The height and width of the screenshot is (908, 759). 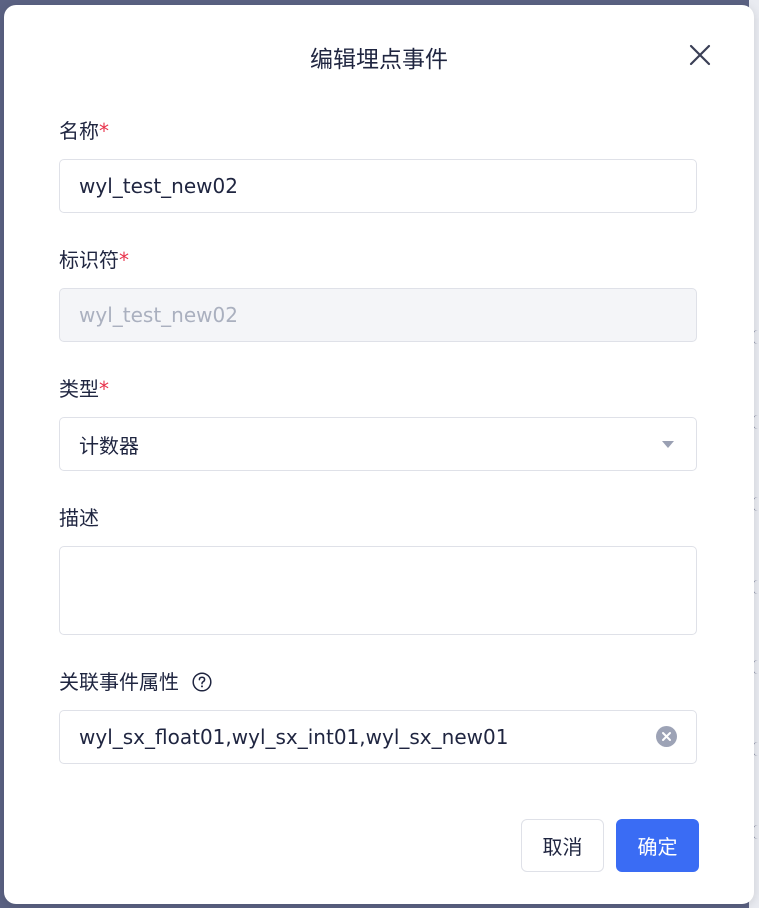 I want to click on type-select: 计数器, so click(x=378, y=444).